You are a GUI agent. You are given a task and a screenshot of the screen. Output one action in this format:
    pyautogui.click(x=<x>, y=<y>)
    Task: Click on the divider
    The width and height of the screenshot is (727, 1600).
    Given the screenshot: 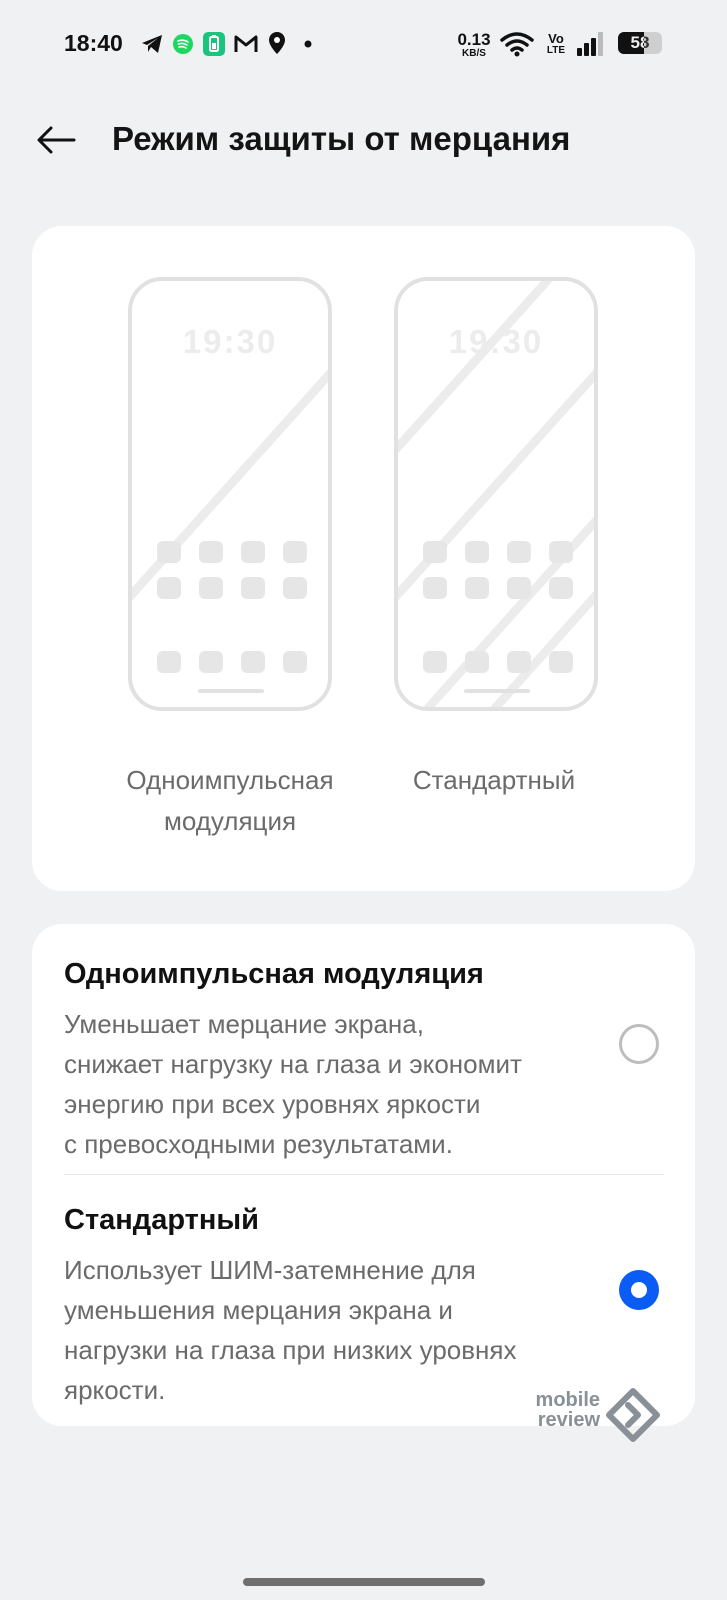 What is the action you would take?
    pyautogui.click(x=364, y=1174)
    